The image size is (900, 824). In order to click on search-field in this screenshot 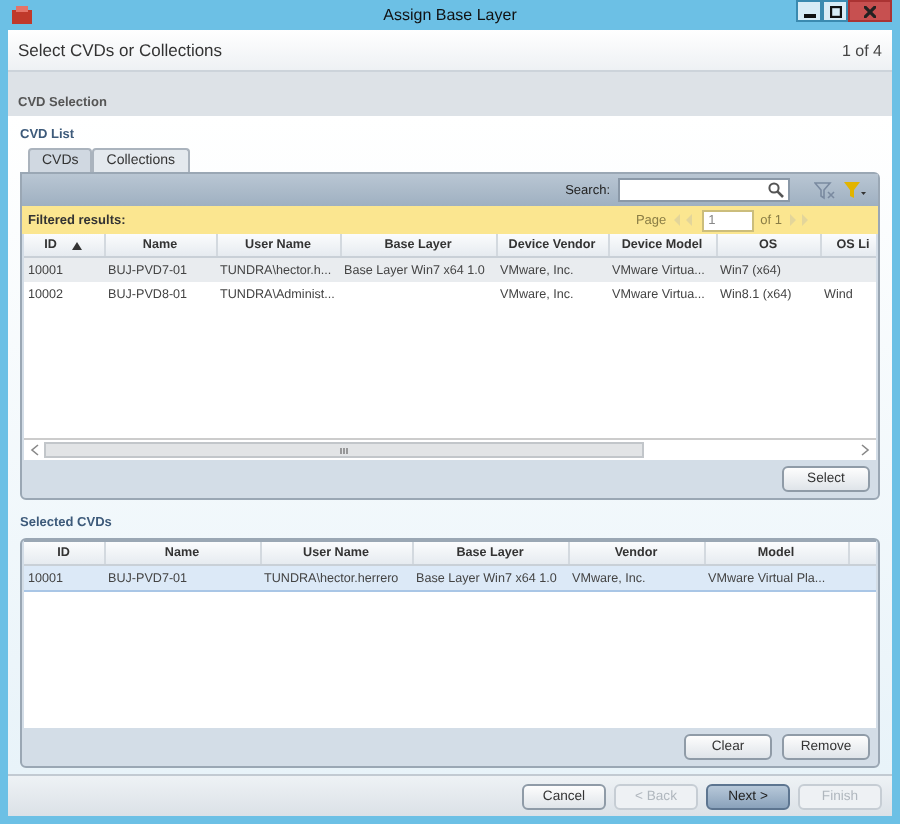, I will do `click(704, 190)`.